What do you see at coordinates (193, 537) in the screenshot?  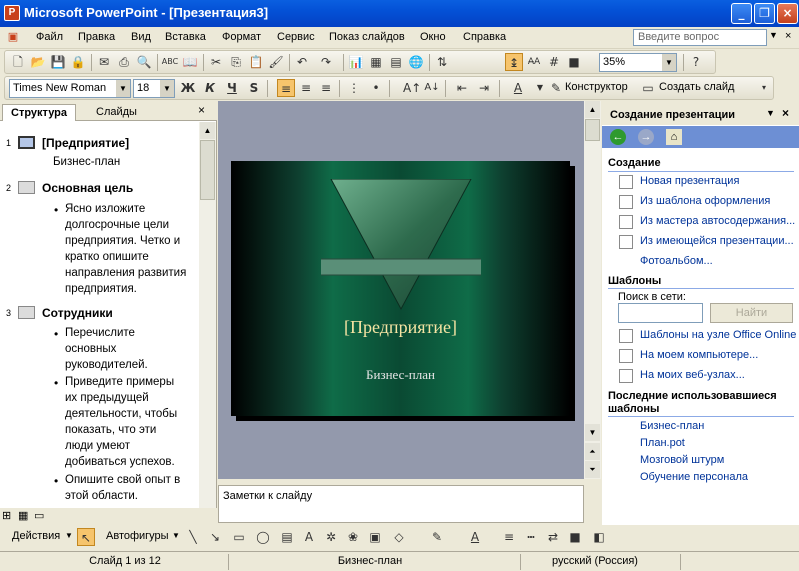 I see `line-icon: ╲` at bounding box center [193, 537].